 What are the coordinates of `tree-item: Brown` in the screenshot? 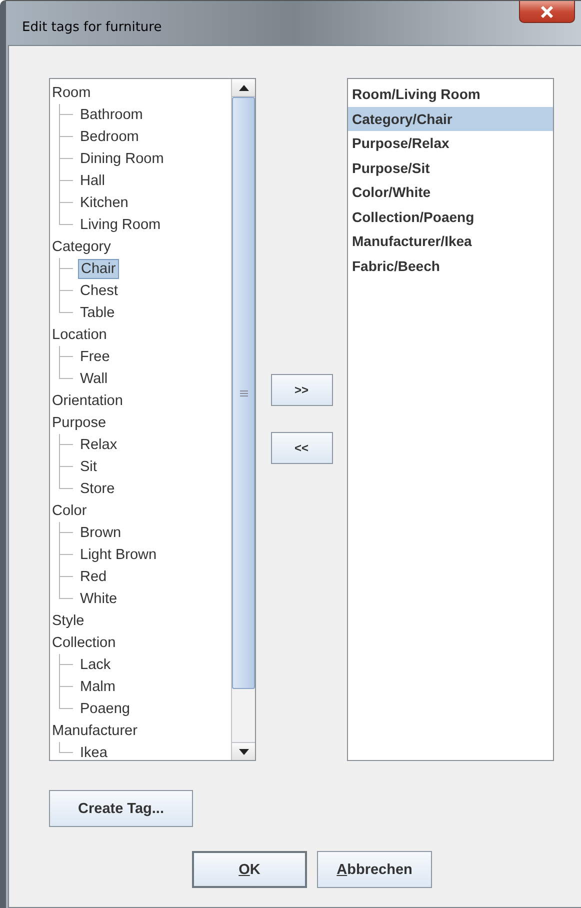 It's located at (101, 533).